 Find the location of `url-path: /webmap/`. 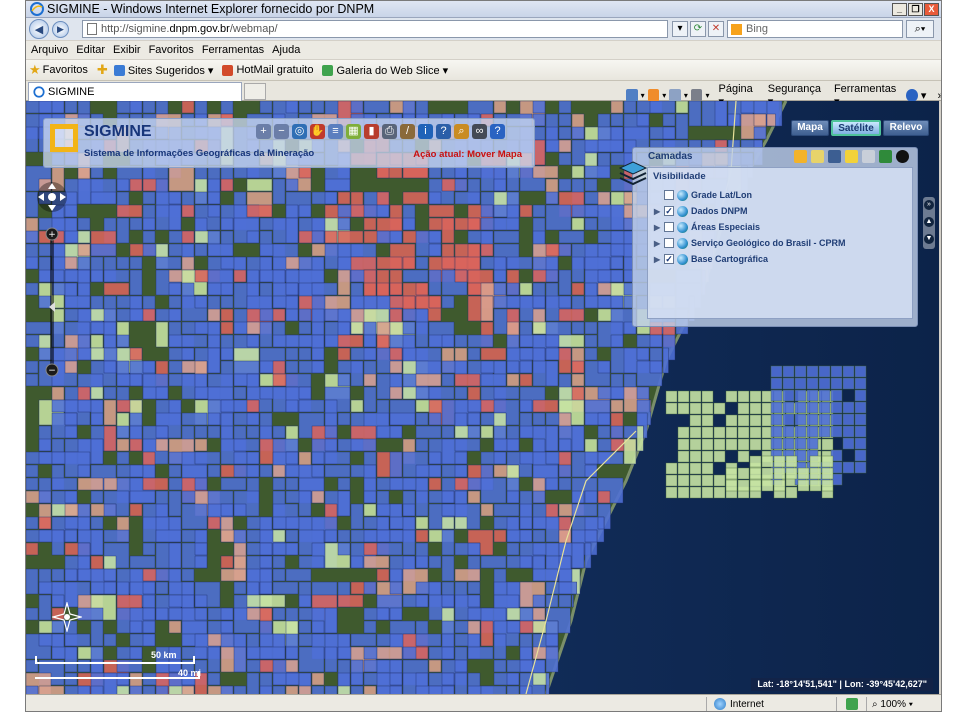

url-path: /webmap/ is located at coordinates (253, 29).